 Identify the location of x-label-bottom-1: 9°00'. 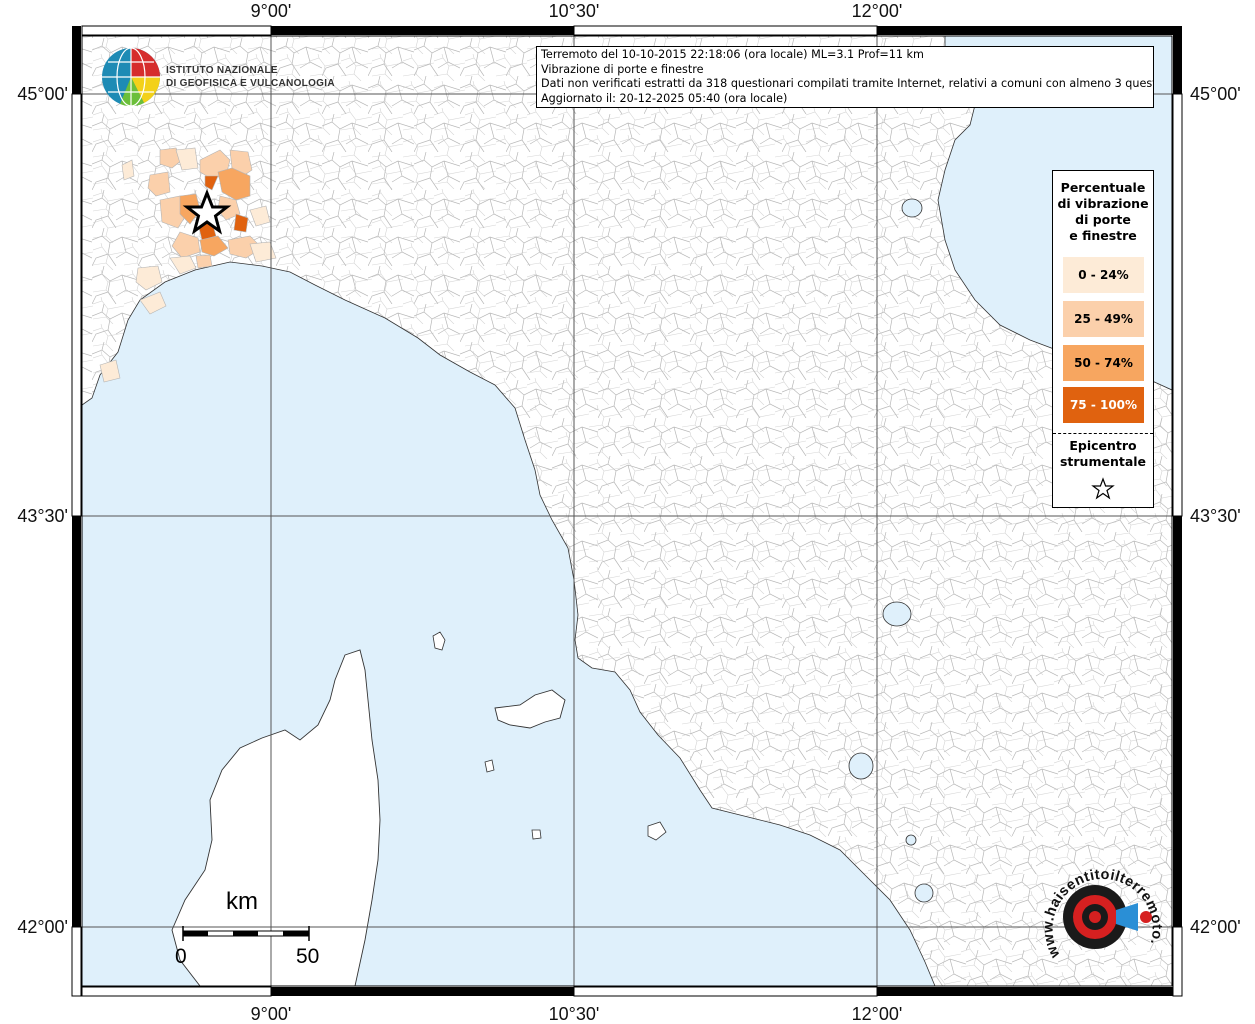
(271, 1014).